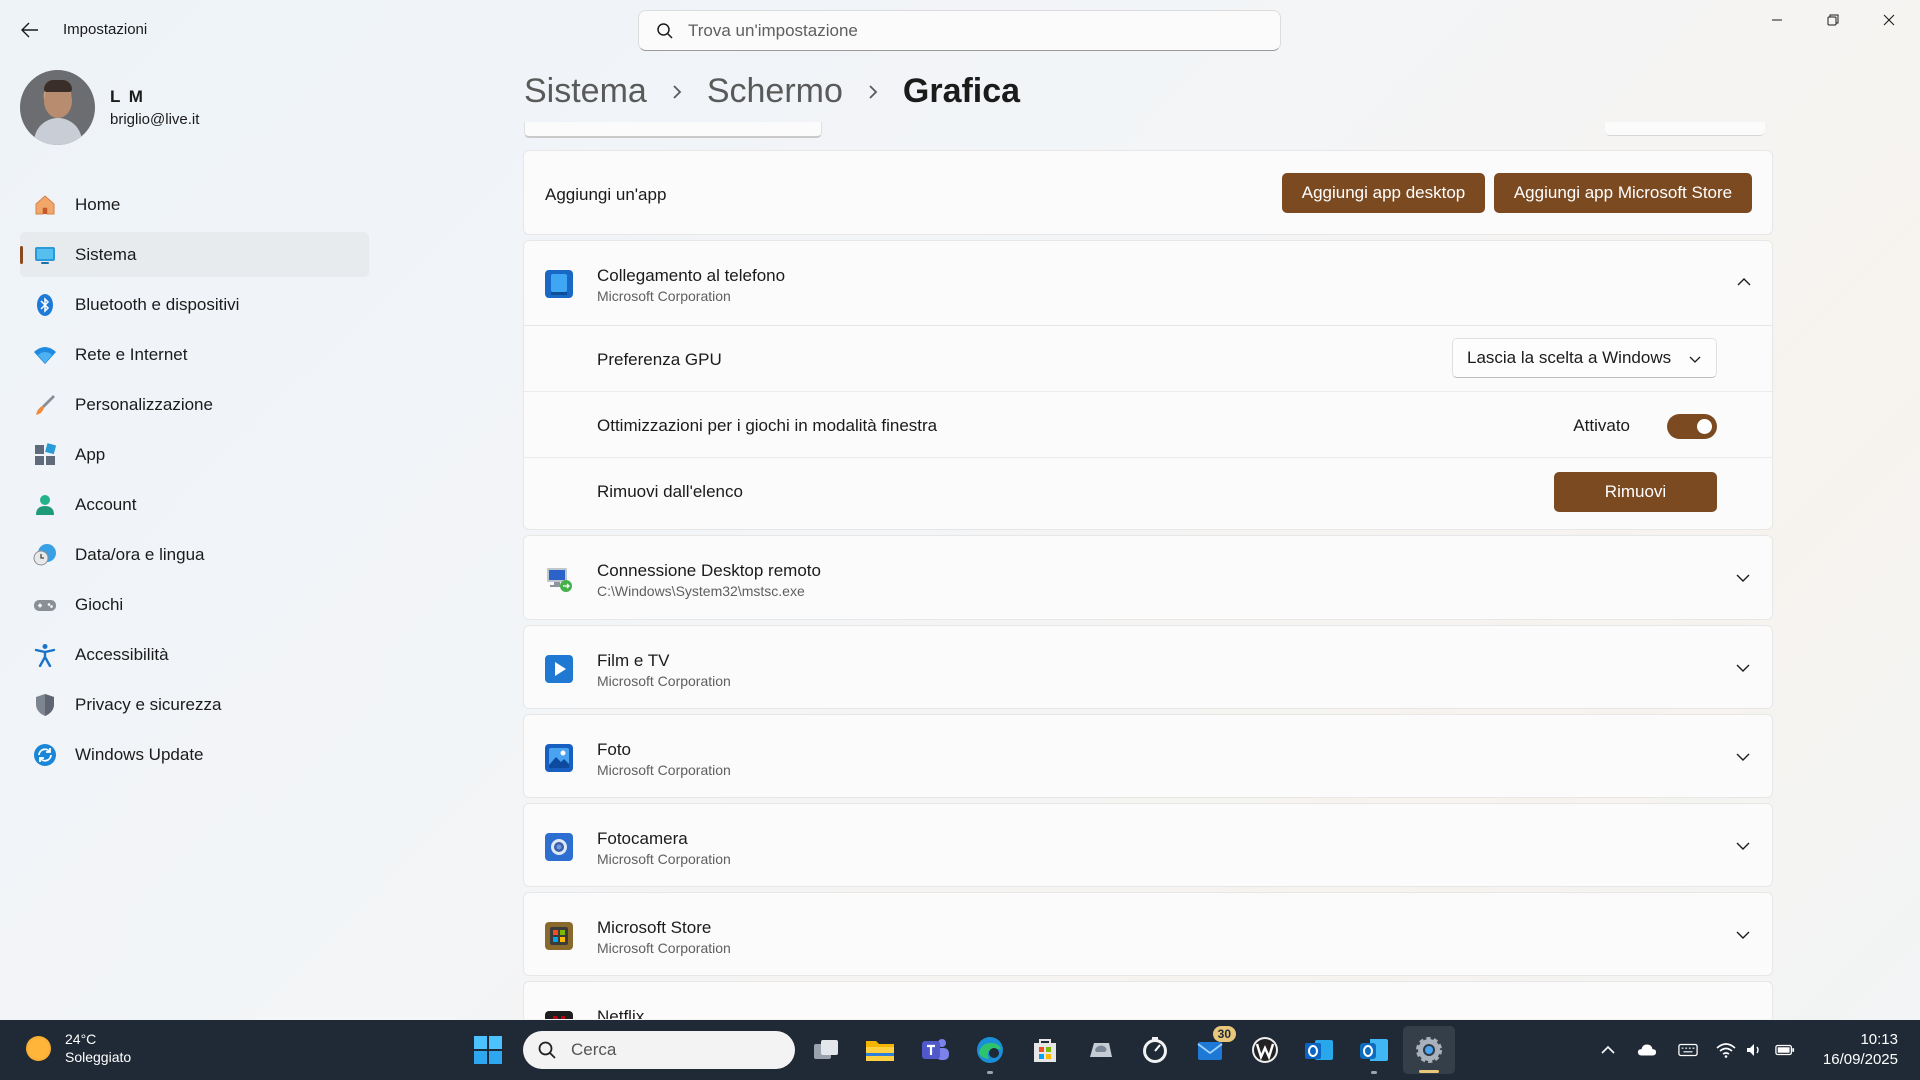  What do you see at coordinates (826, 1050) in the screenshot?
I see `taskbar-task-view` at bounding box center [826, 1050].